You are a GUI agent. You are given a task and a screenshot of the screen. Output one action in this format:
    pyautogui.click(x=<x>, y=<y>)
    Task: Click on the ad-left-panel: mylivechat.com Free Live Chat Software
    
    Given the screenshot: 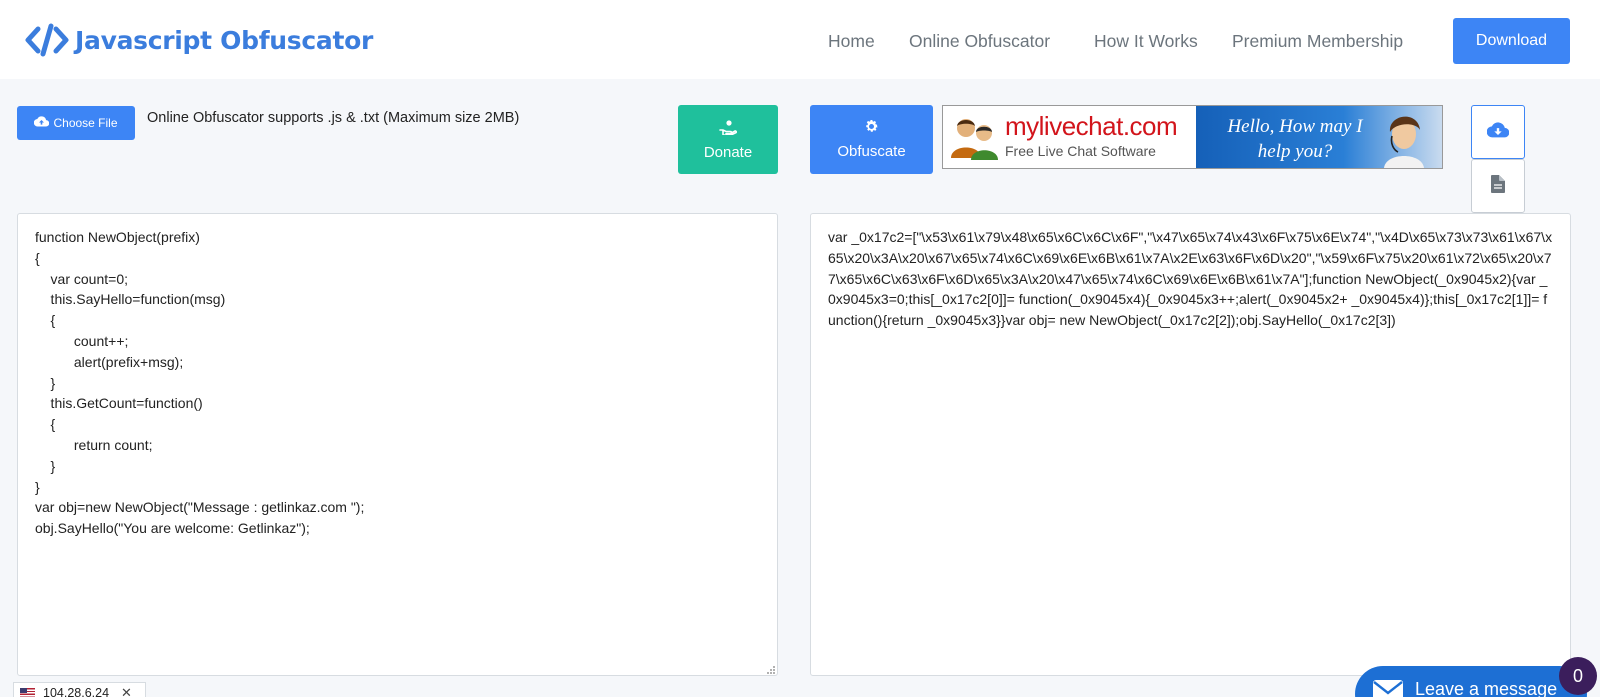 What is the action you would take?
    pyautogui.click(x=1069, y=137)
    